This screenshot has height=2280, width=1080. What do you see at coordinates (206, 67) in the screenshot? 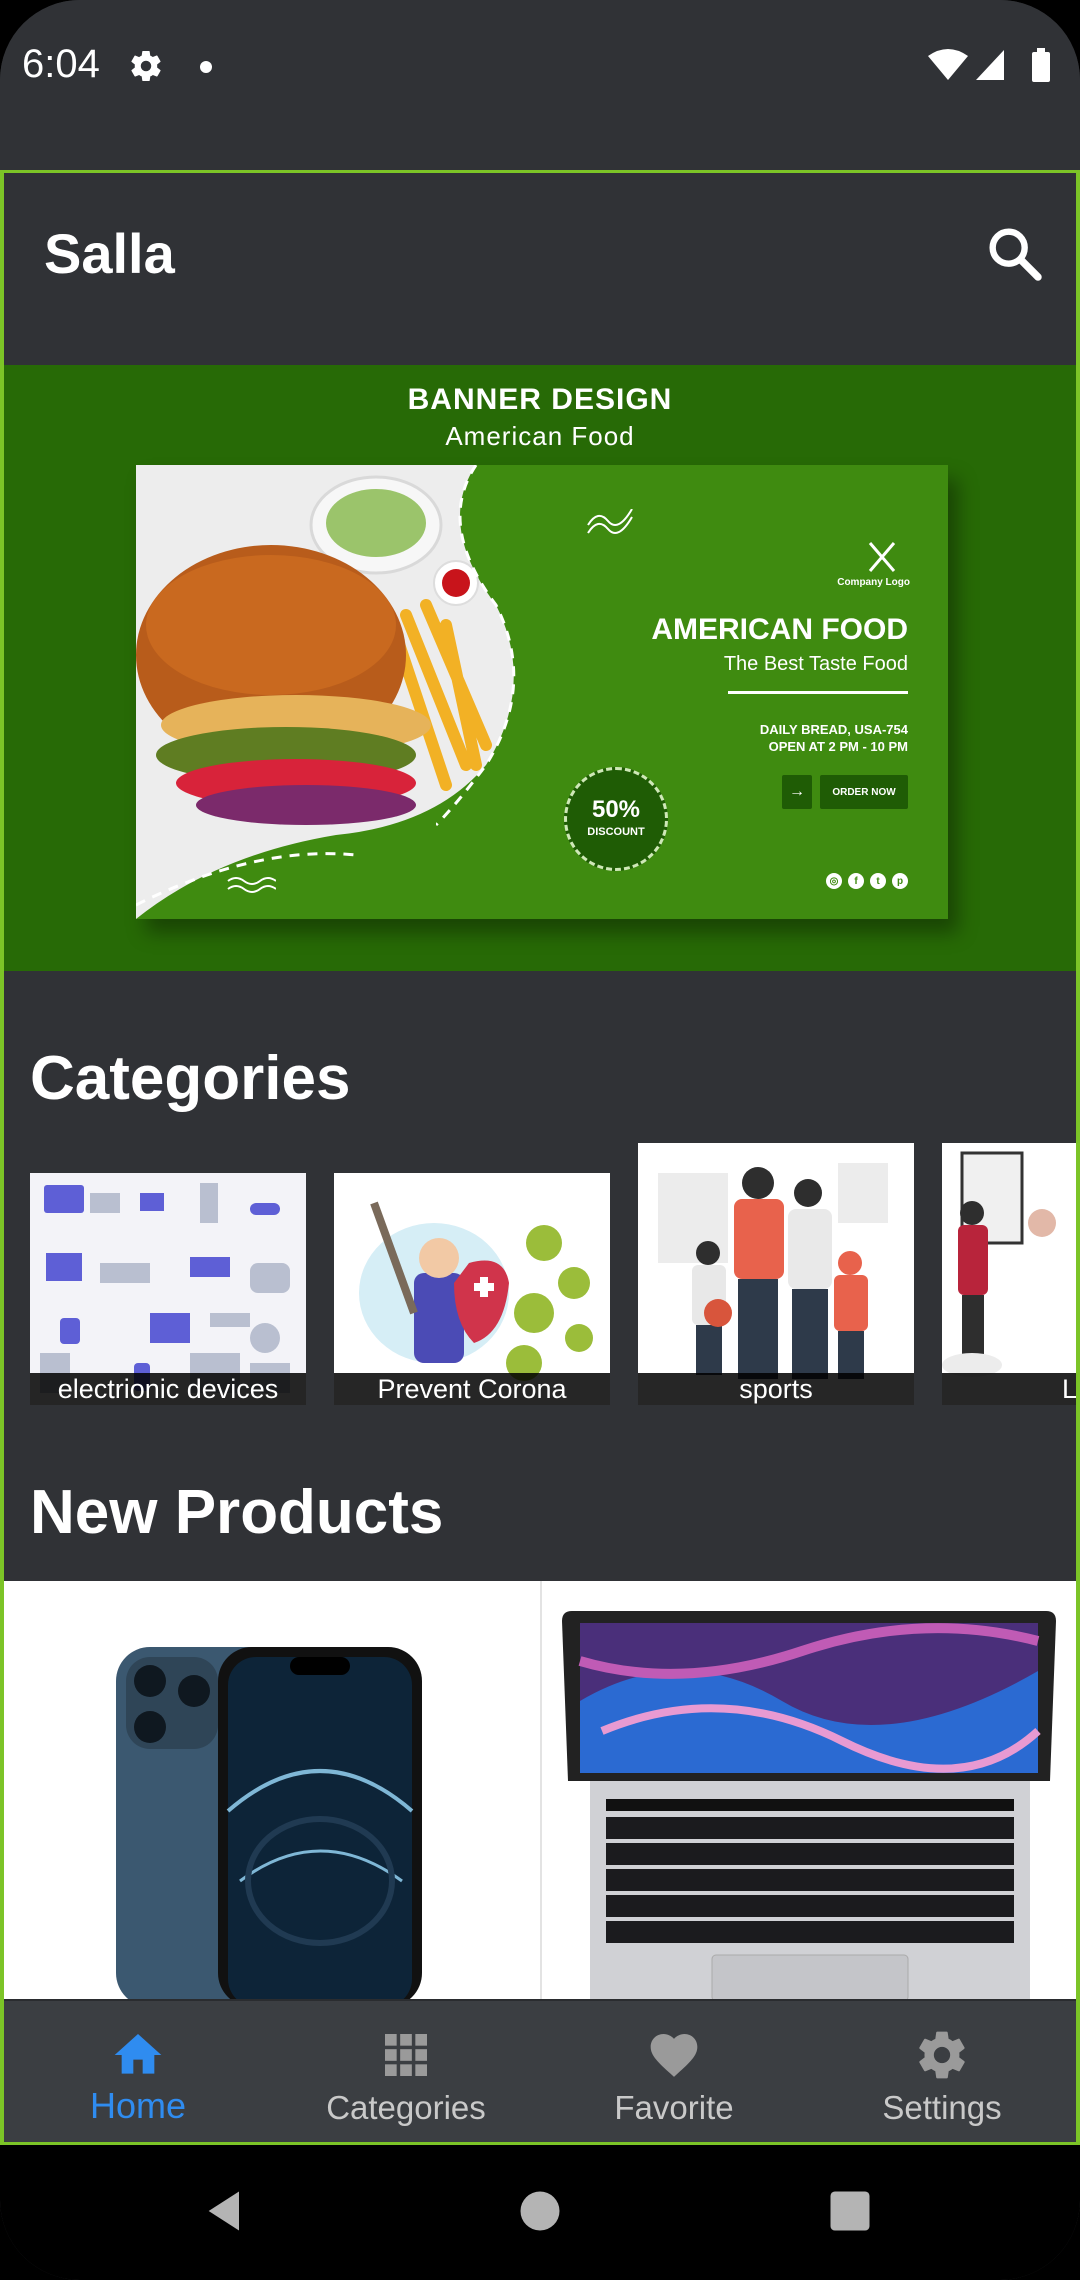
I see `notification-dot-icon` at bounding box center [206, 67].